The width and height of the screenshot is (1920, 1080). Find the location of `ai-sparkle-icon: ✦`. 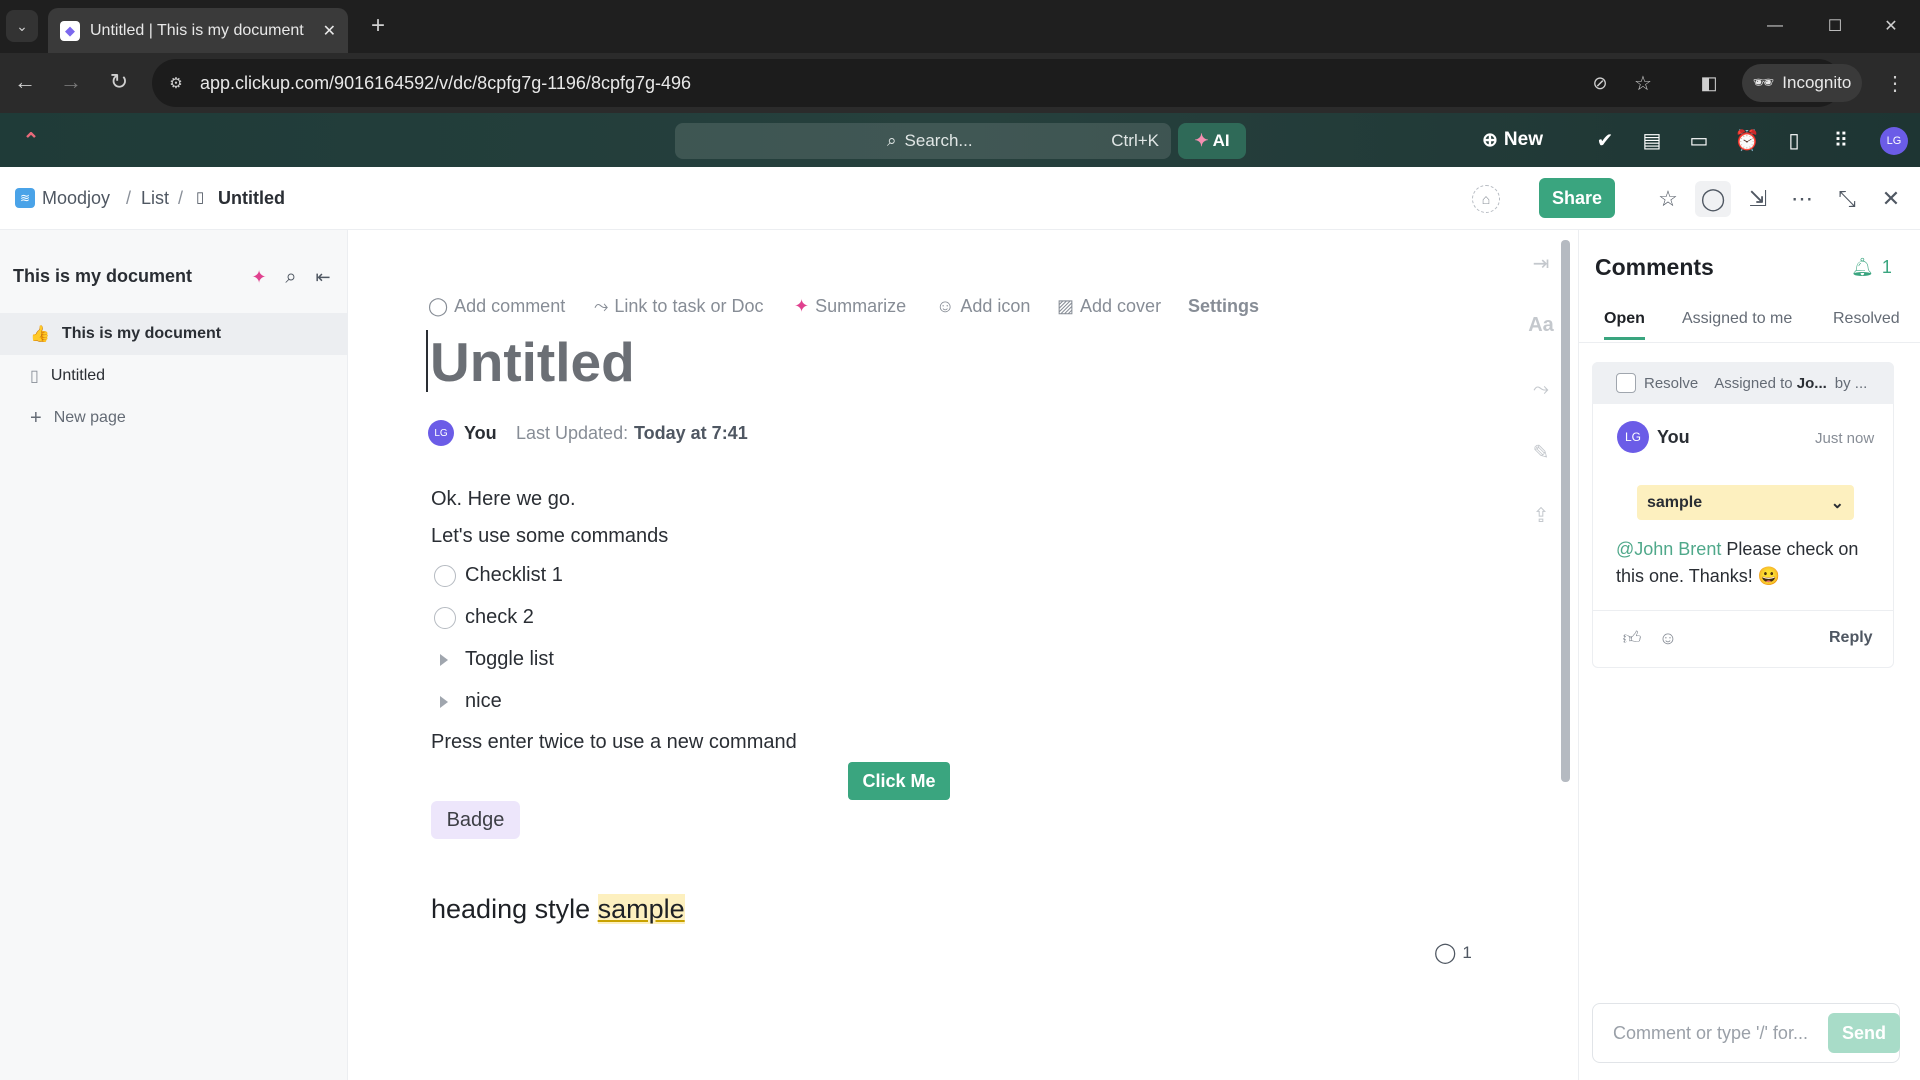

ai-sparkle-icon: ✦ is located at coordinates (259, 277).